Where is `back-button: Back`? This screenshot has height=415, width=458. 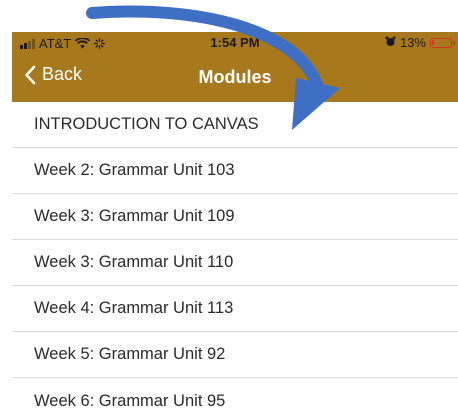 back-button: Back is located at coordinates (53, 74).